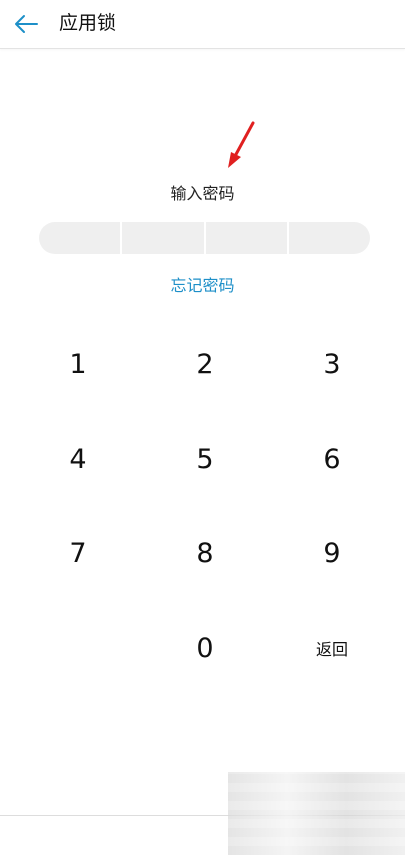  What do you see at coordinates (205, 553) in the screenshot?
I see `keypad-key-8: 8` at bounding box center [205, 553].